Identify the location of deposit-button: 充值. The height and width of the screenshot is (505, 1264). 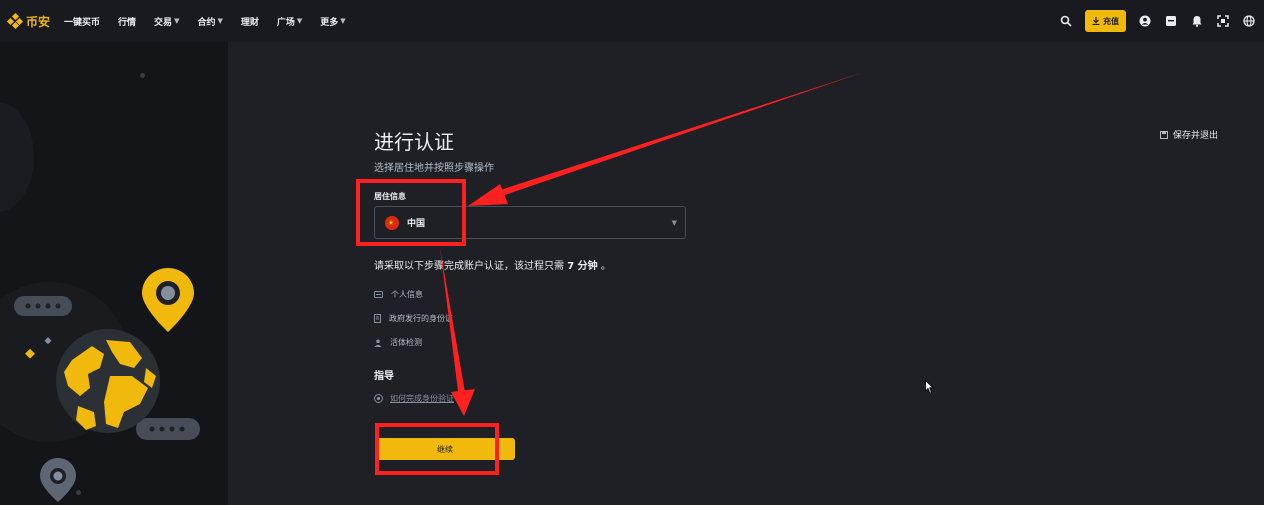
(1105, 21).